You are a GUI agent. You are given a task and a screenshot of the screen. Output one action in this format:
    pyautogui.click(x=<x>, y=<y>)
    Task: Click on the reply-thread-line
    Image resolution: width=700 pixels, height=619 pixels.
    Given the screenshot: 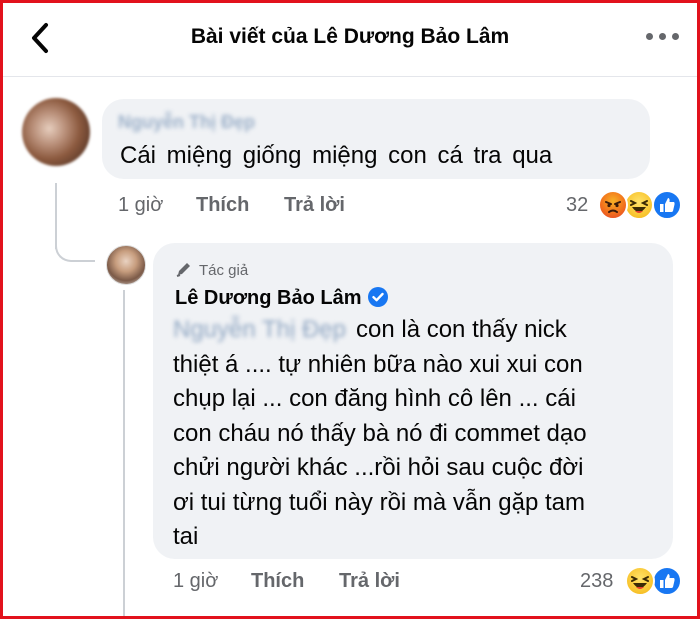 What is the action you would take?
    pyautogui.click(x=124, y=454)
    